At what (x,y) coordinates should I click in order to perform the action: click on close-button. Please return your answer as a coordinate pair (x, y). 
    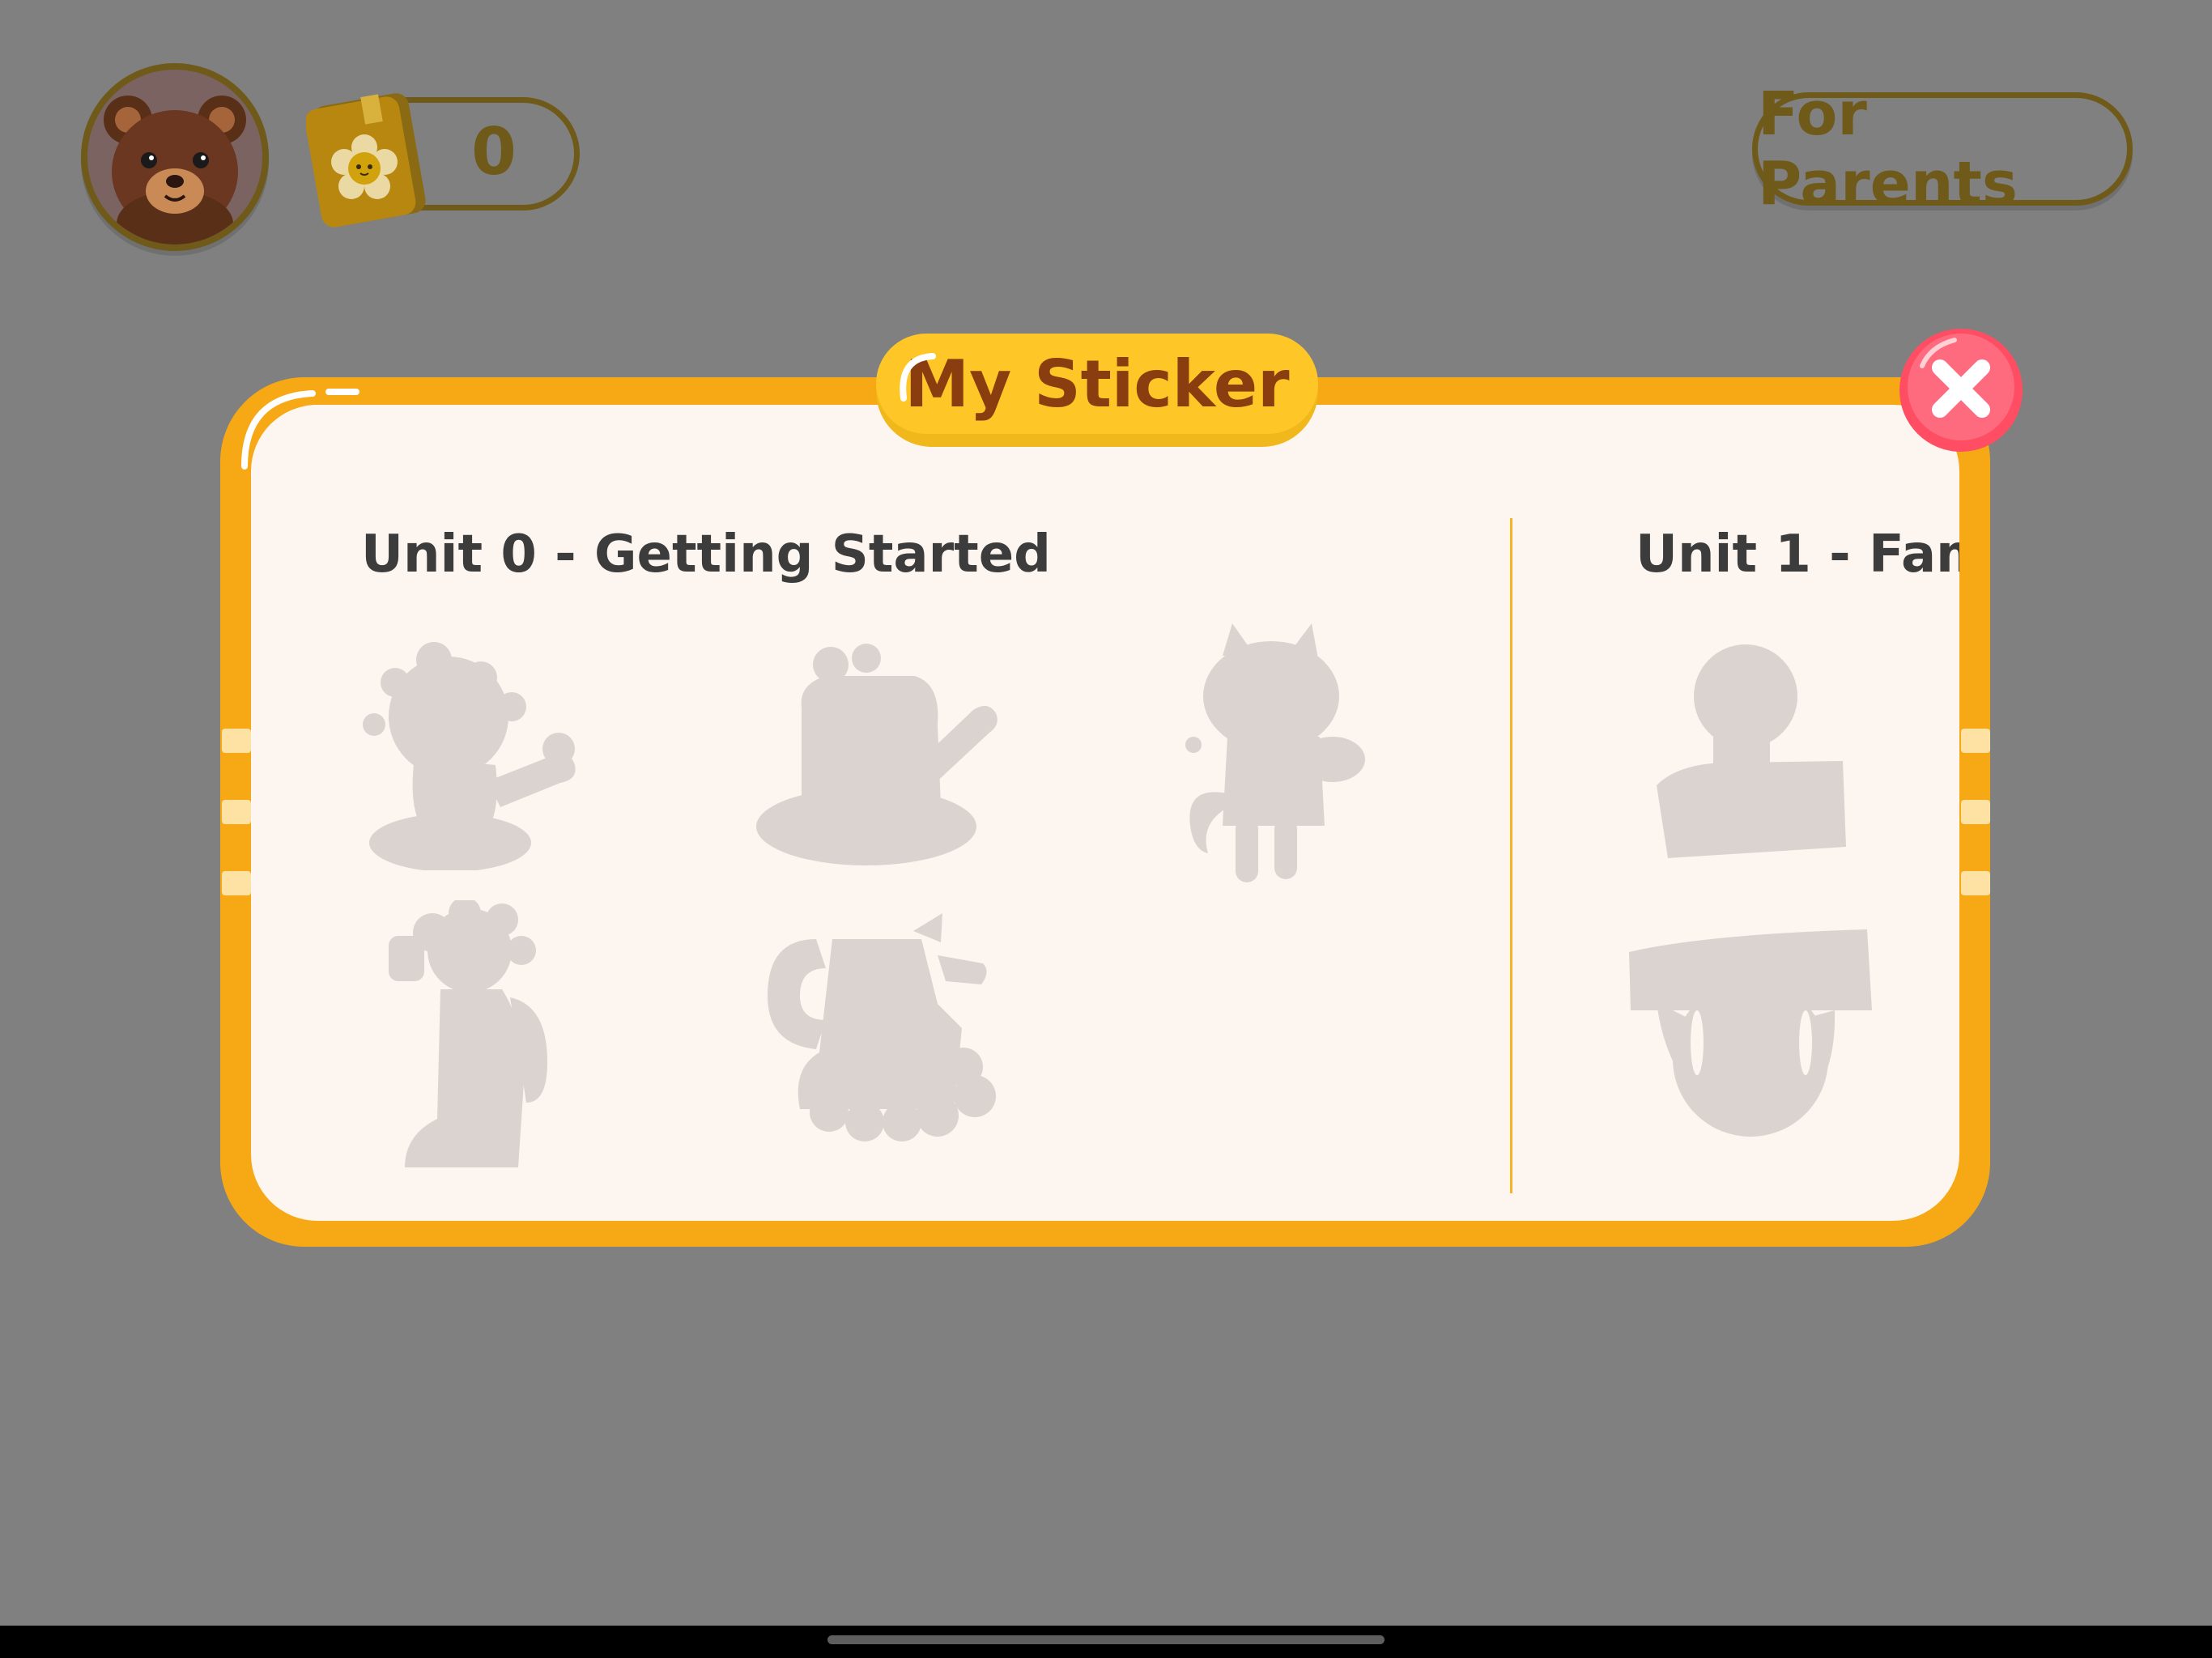
    Looking at the image, I should click on (1961, 390).